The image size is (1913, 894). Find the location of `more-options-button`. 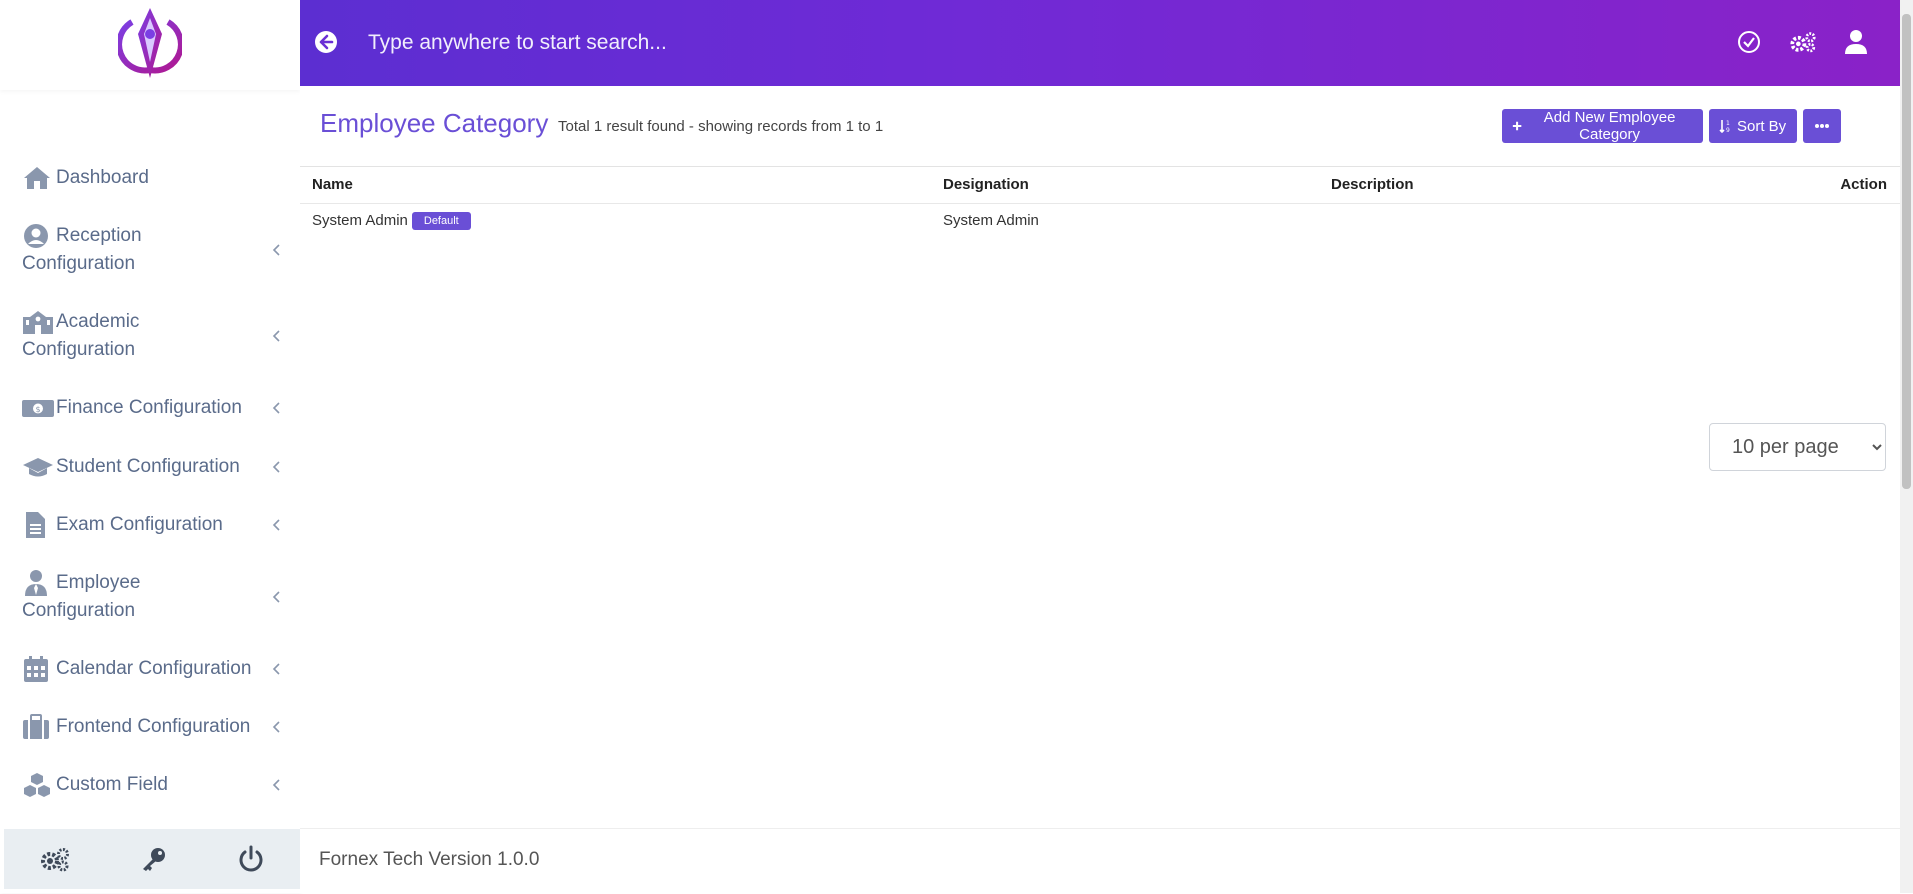

more-options-button is located at coordinates (1822, 126).